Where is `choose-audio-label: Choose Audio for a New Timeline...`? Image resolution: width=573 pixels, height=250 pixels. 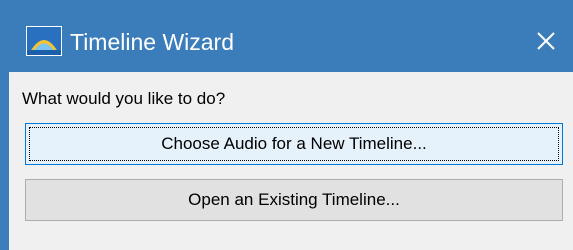 choose-audio-label: Choose Audio for a New Timeline... is located at coordinates (294, 143).